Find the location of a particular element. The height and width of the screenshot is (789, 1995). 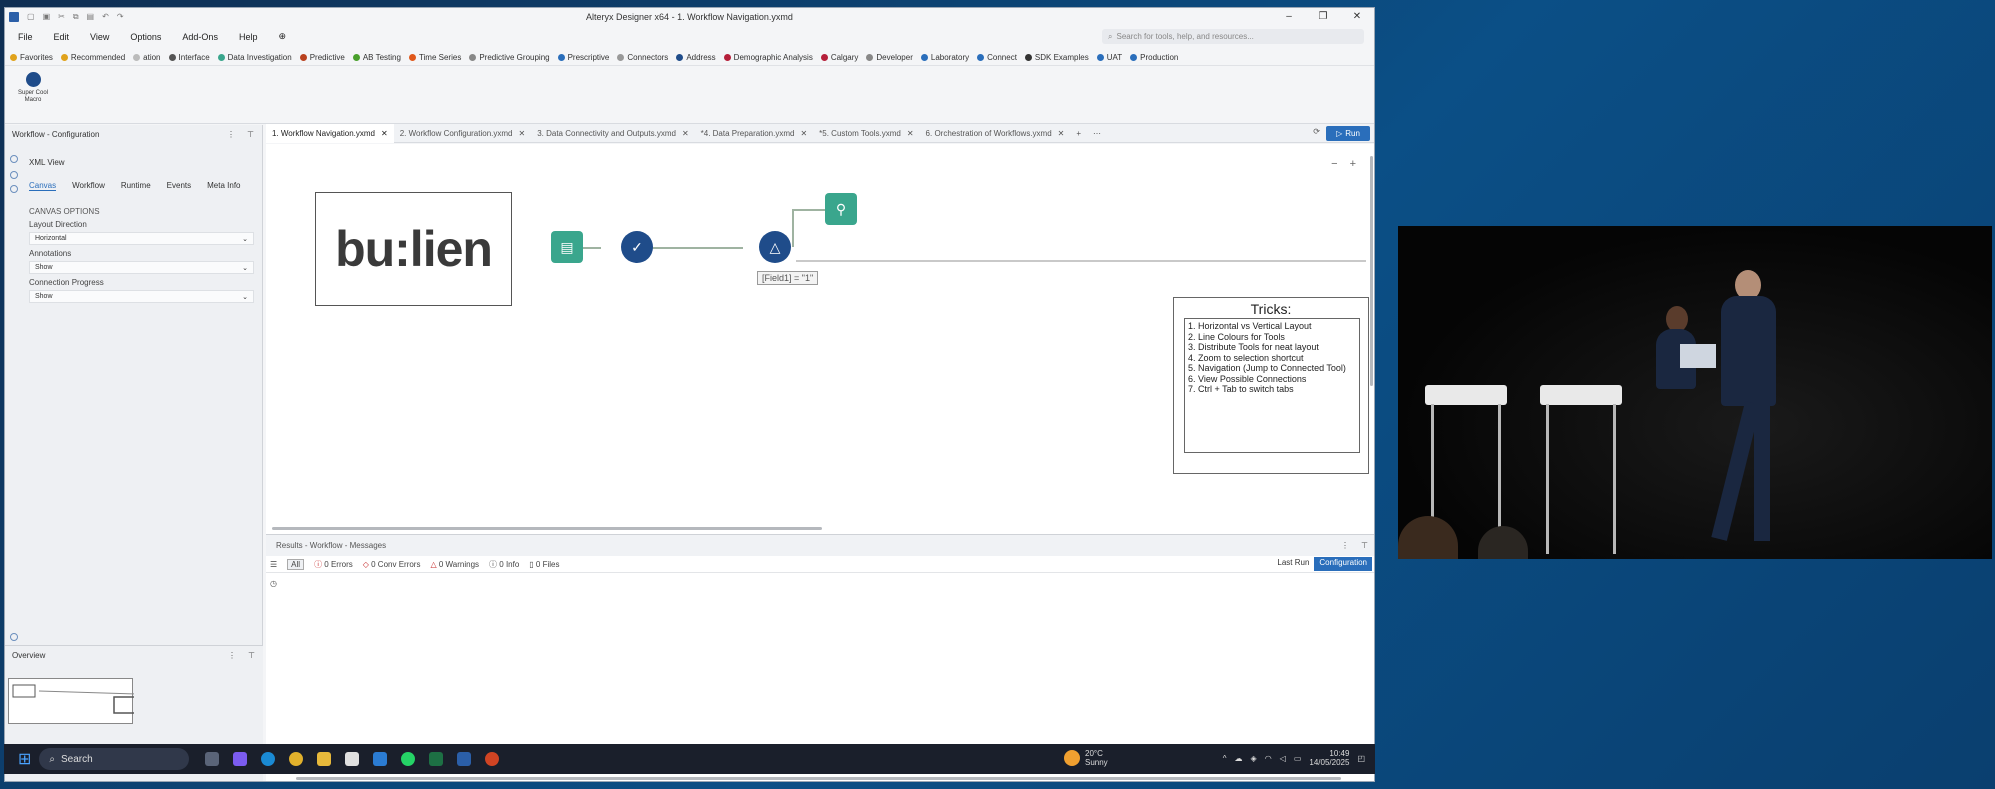

weather-widget: 20°C Sunny is located at coordinates (1086, 758).